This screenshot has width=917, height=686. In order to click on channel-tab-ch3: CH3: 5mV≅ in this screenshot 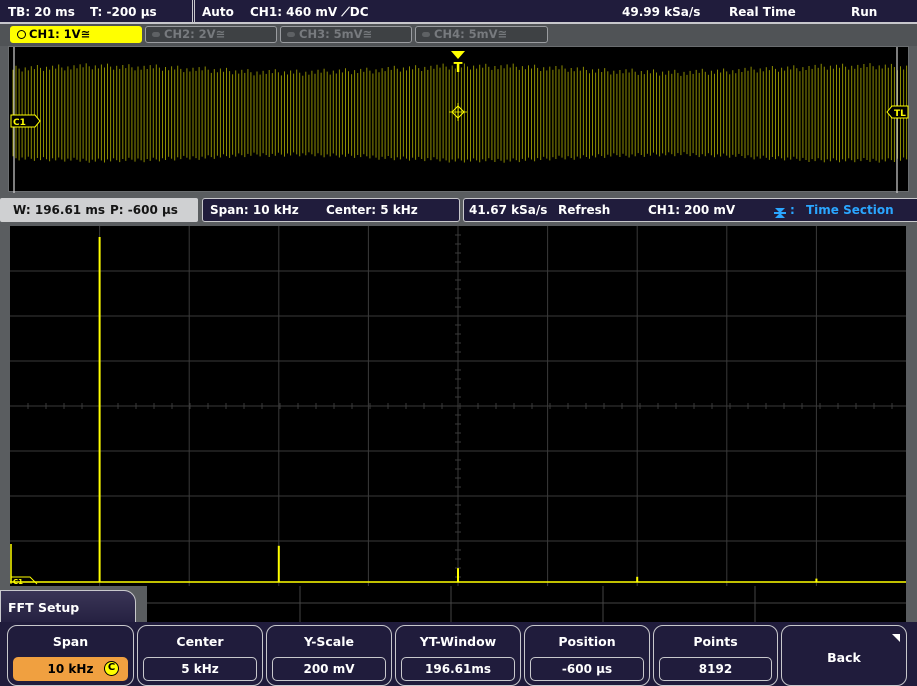, I will do `click(346, 34)`.